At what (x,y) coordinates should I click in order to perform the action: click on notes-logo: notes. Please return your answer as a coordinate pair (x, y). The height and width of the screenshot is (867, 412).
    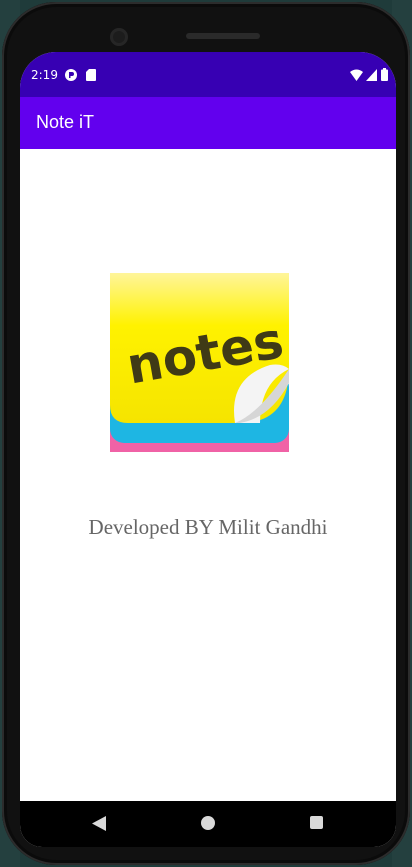
    Looking at the image, I should click on (199, 362).